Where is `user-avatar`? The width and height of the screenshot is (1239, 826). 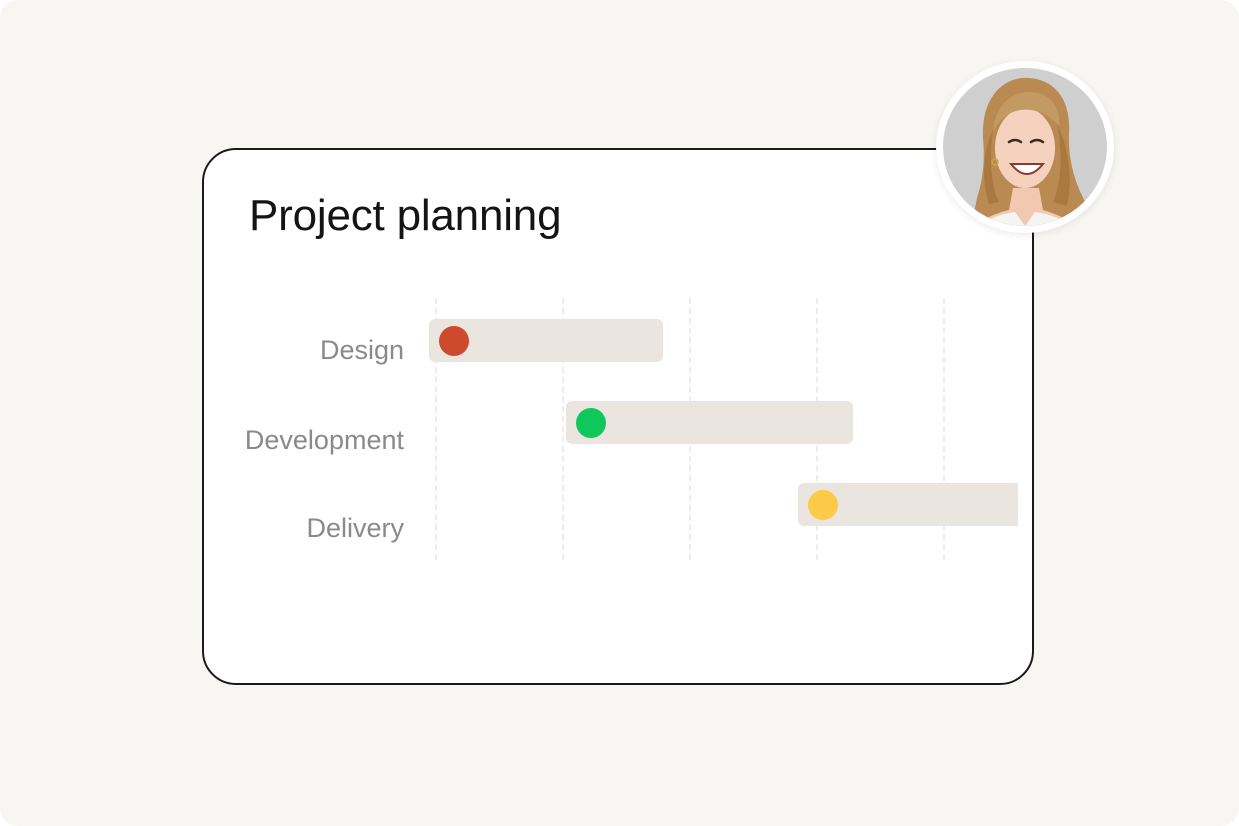 user-avatar is located at coordinates (1025, 147).